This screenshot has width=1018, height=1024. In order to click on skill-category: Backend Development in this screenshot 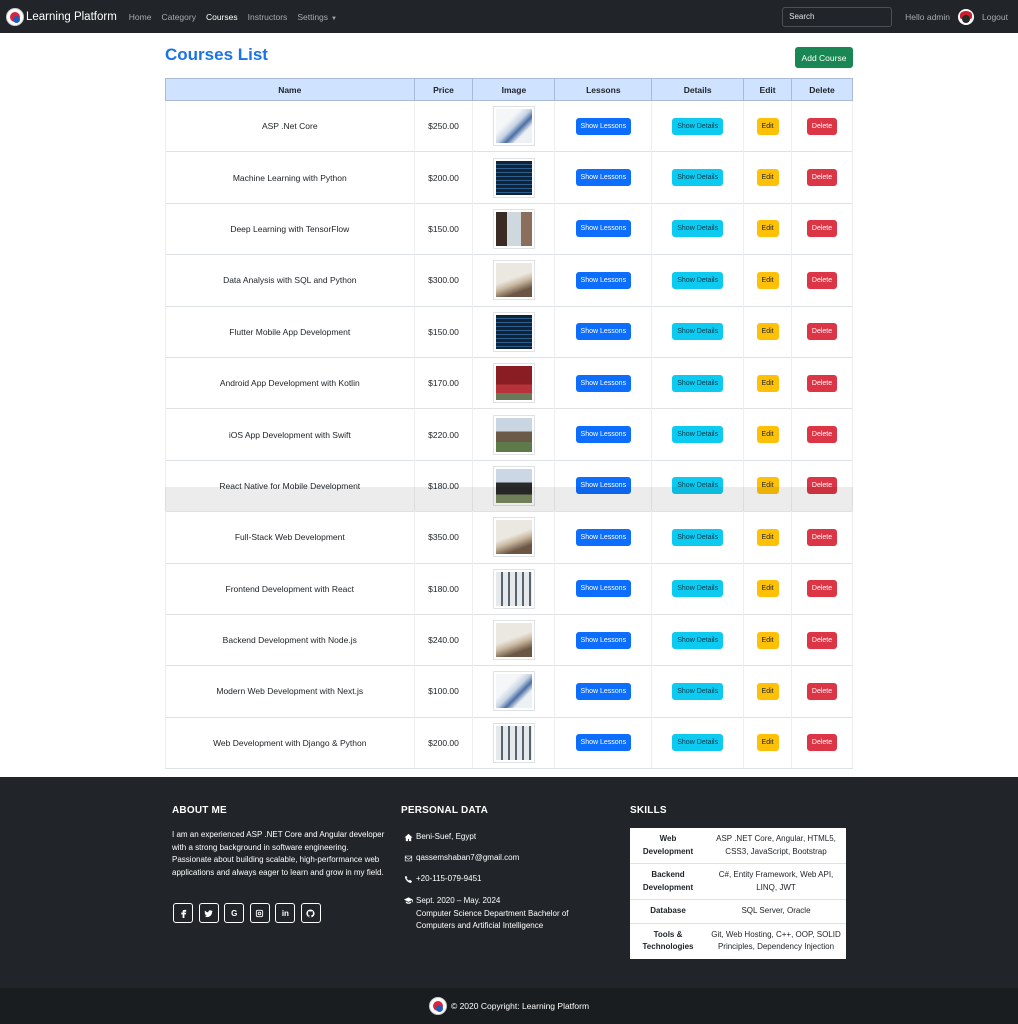, I will do `click(668, 881)`.